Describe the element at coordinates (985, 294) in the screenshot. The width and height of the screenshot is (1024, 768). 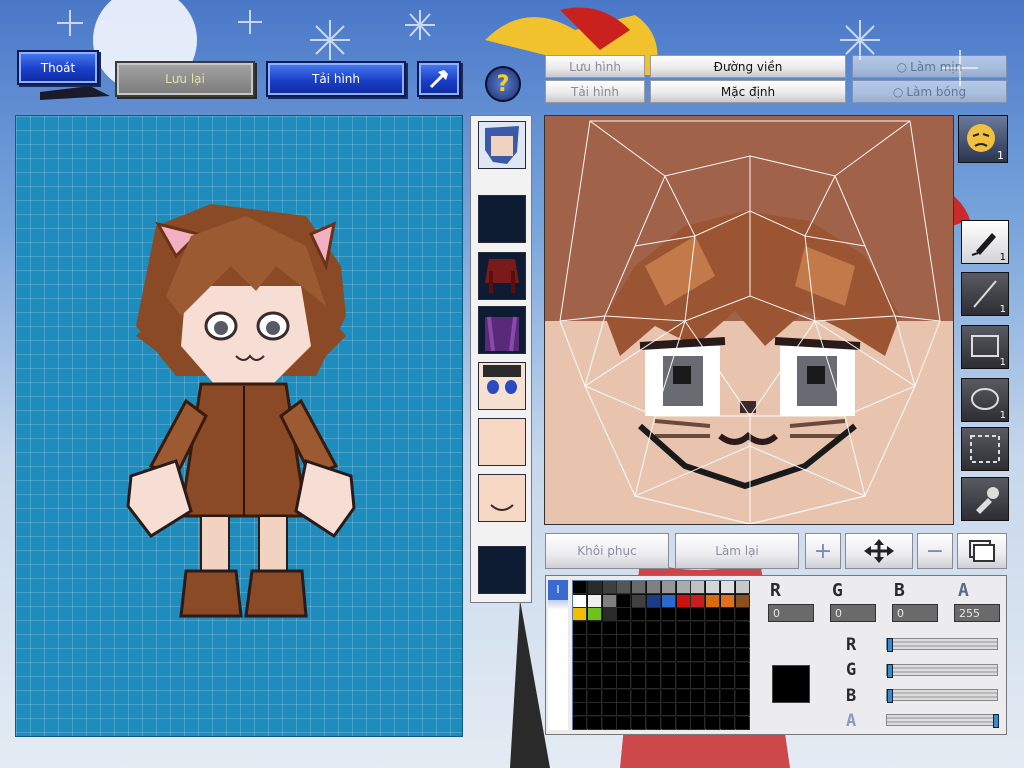
I see `line-tool: 1` at that location.